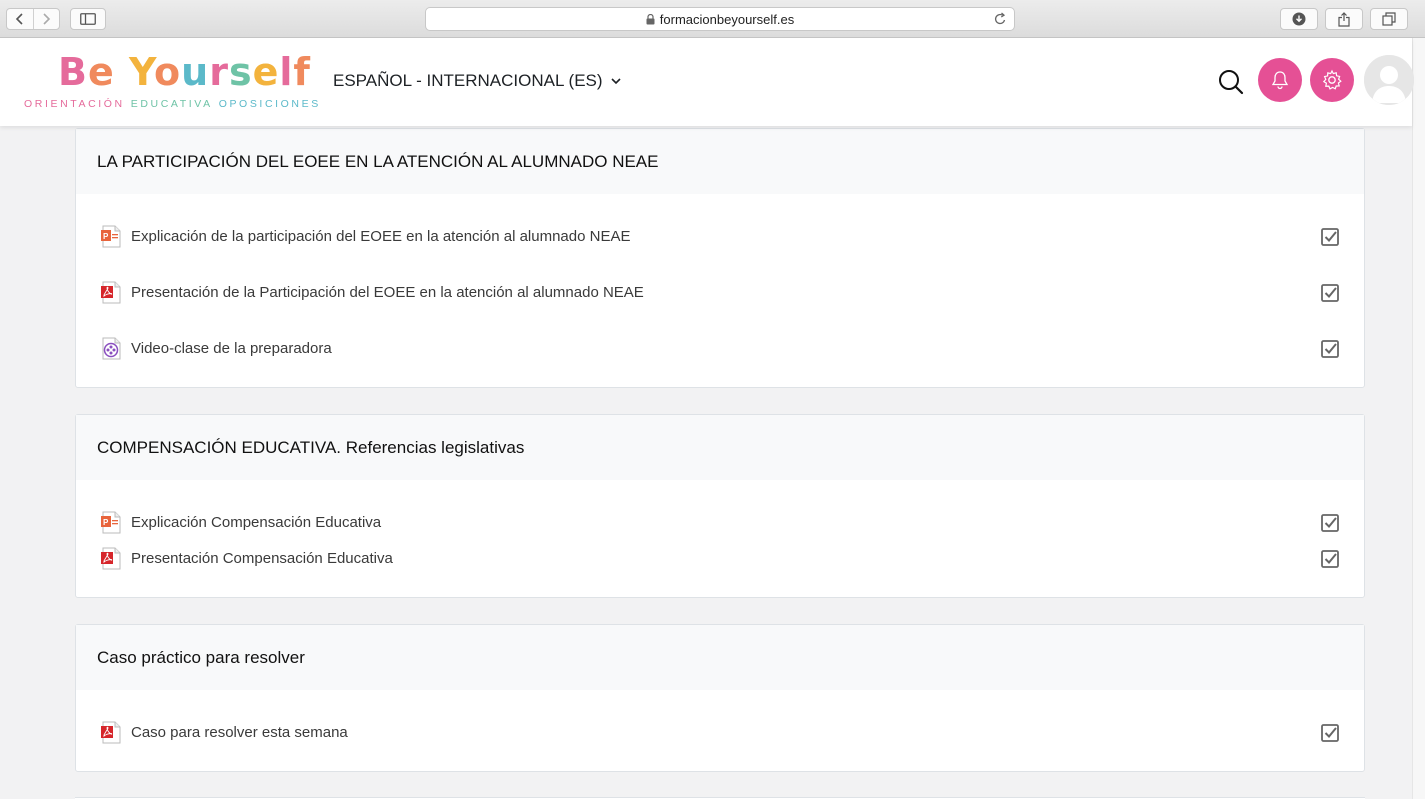  Describe the element at coordinates (111, 348) in the screenshot. I see `video-icon` at that location.